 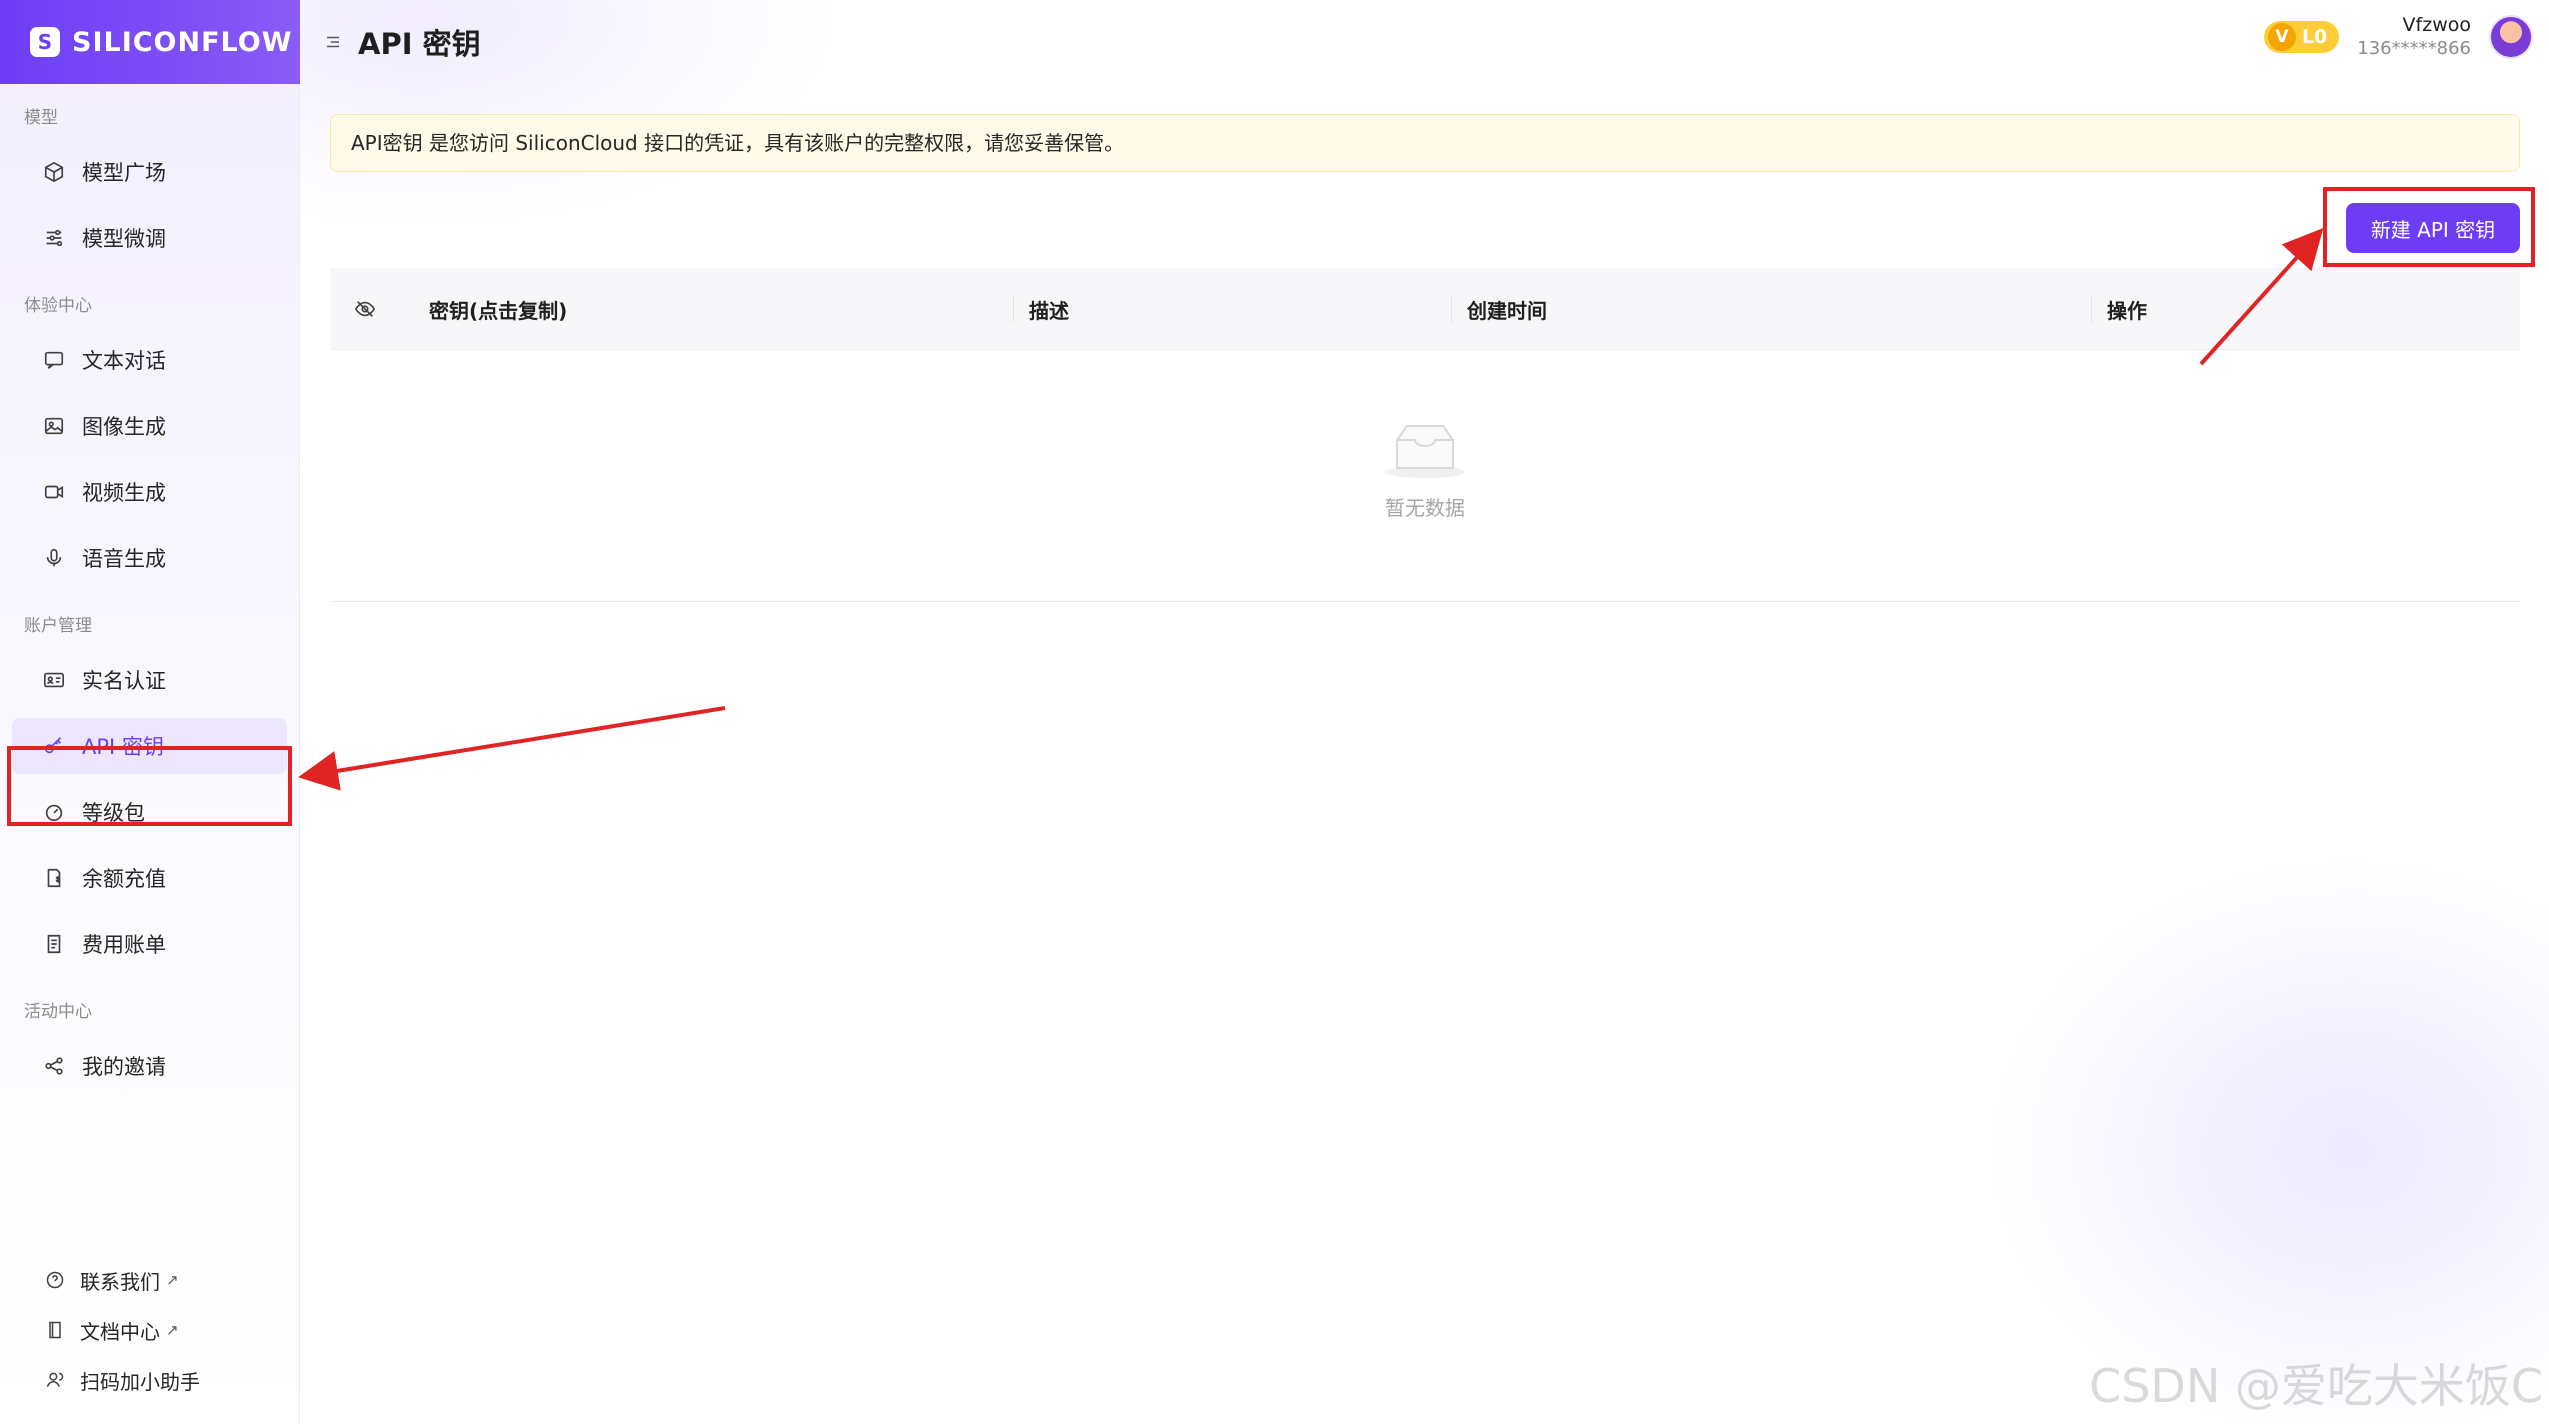 What do you see at coordinates (54, 238) in the screenshot?
I see `sliders-icon` at bounding box center [54, 238].